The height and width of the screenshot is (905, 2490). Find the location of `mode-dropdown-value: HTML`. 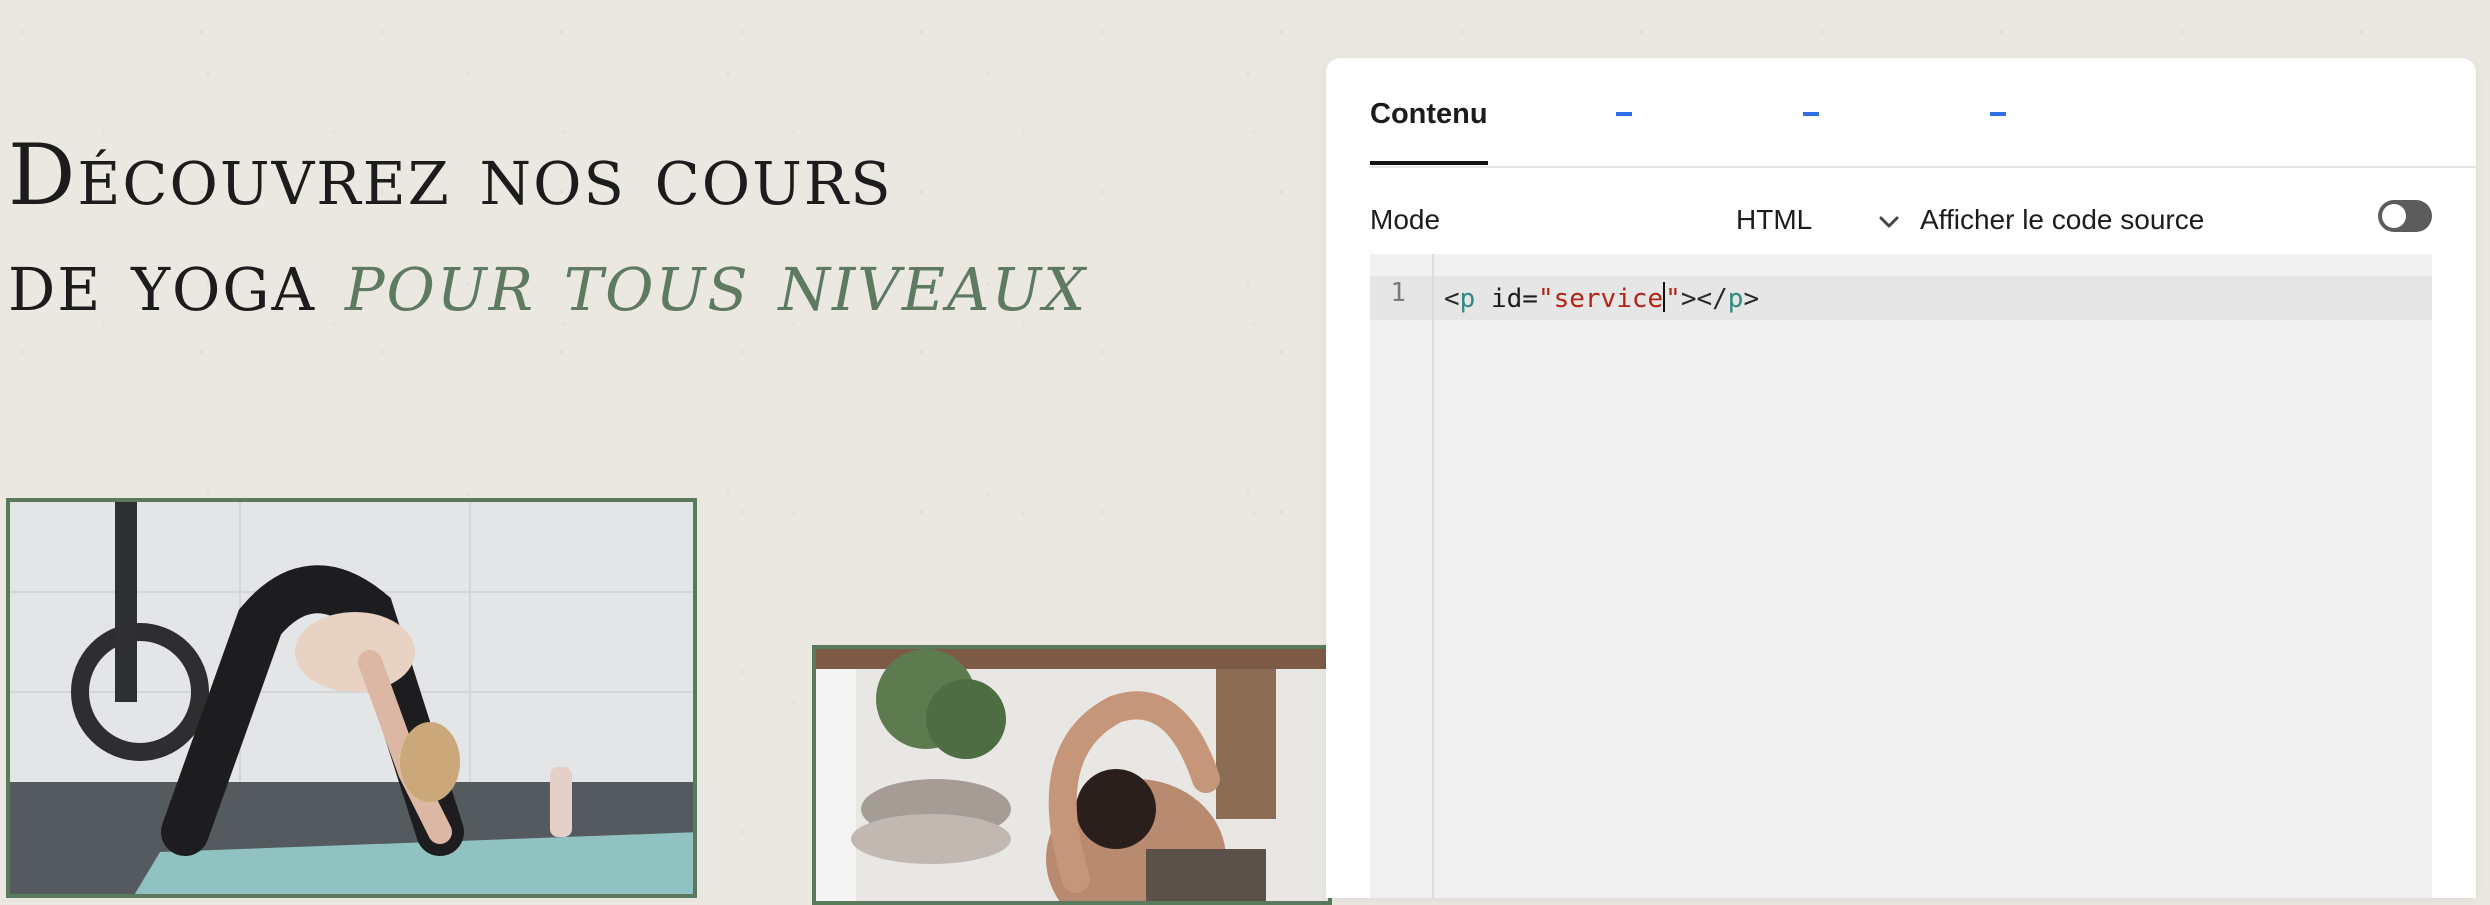

mode-dropdown-value: HTML is located at coordinates (1774, 219).